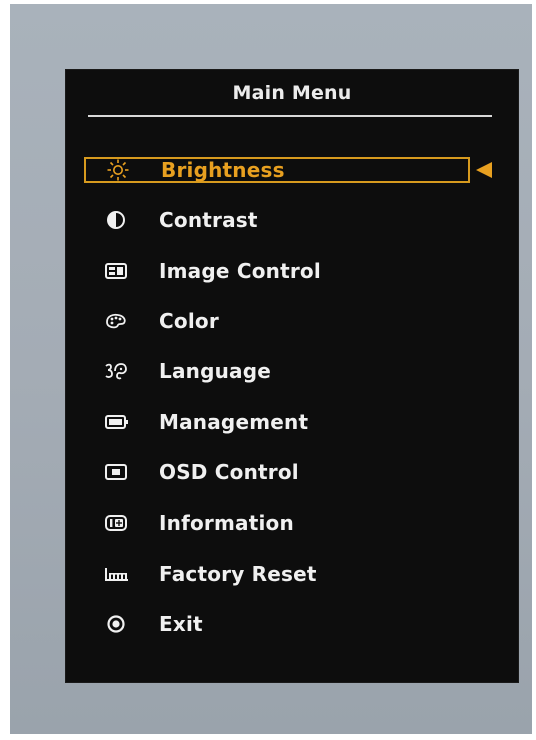 This screenshot has width=536, height=740. I want to click on menu-item-osd-control: OSD Control, so click(277, 472).